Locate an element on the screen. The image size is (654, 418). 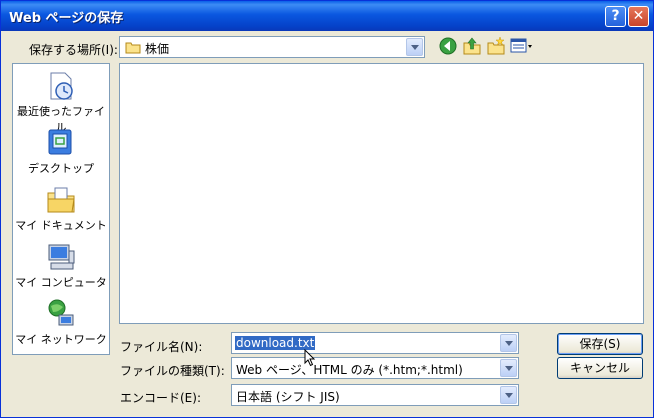
back-icon is located at coordinates (448, 46).